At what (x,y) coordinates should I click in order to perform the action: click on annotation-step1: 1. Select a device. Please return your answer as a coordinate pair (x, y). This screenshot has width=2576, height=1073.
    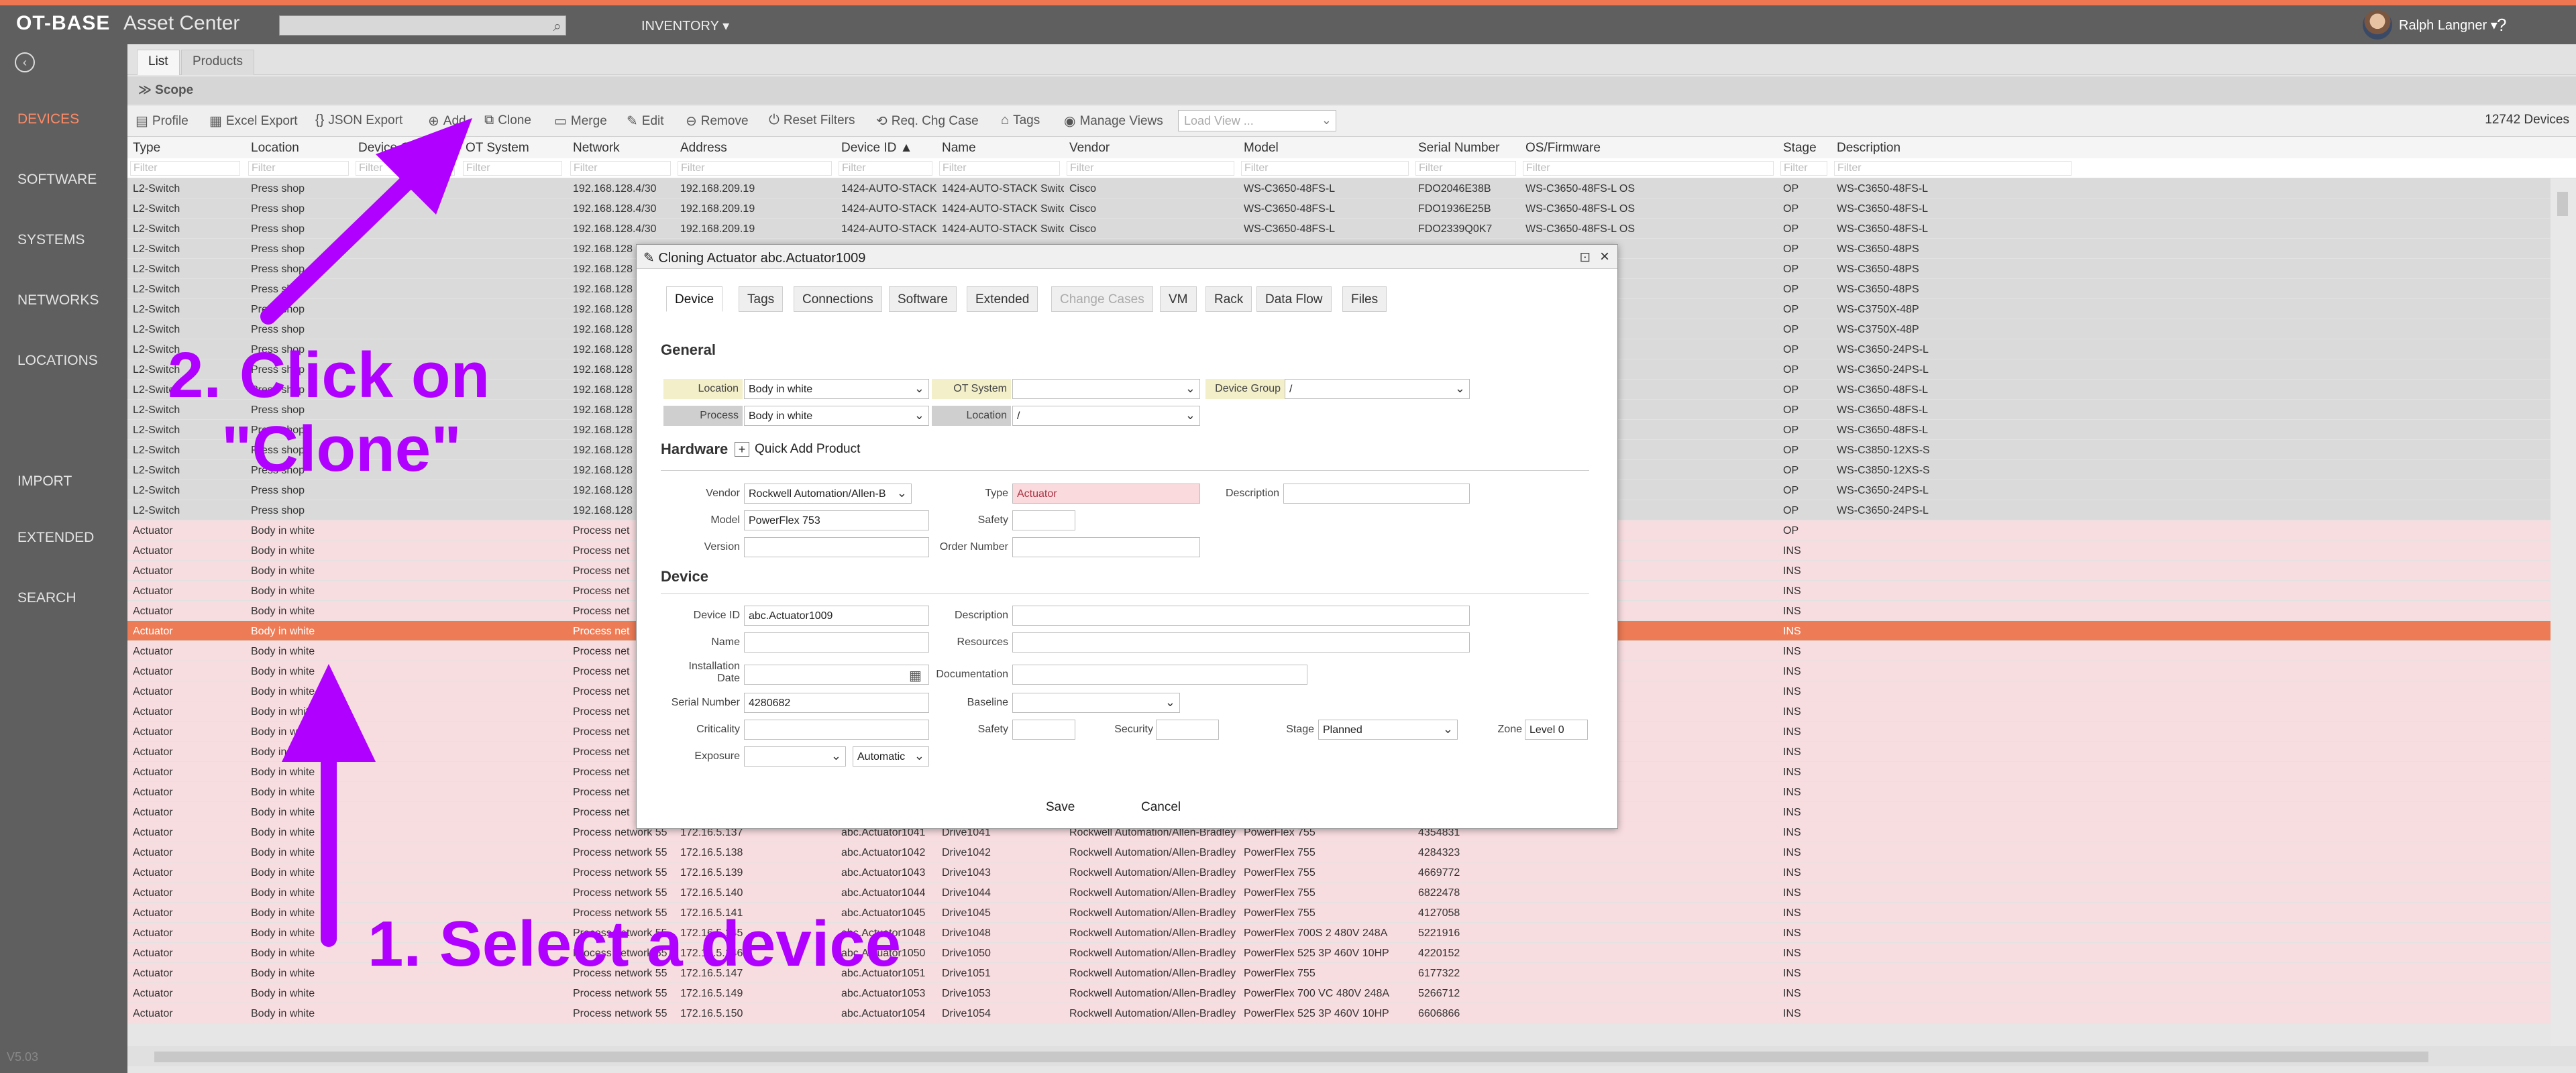
    Looking at the image, I should click on (635, 944).